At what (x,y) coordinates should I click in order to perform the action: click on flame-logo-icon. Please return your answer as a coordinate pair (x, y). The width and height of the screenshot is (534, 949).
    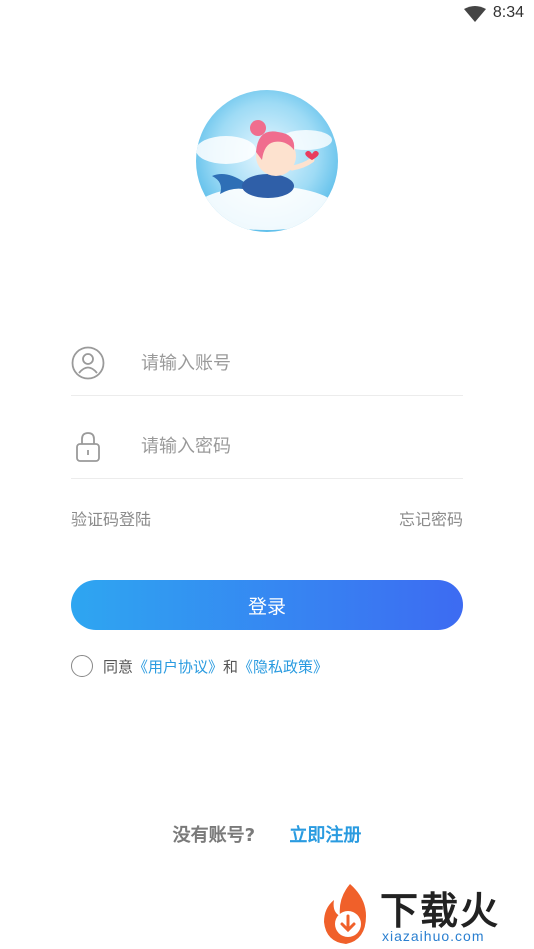
    Looking at the image, I should click on (345, 914).